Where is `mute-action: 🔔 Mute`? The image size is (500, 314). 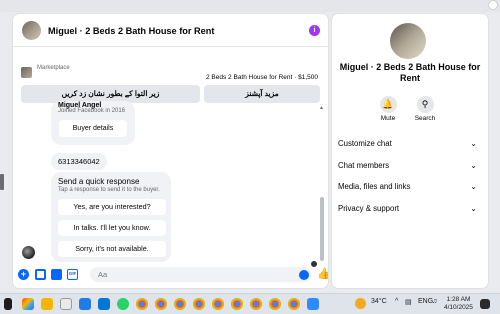 mute-action: 🔔 Mute is located at coordinates (388, 109).